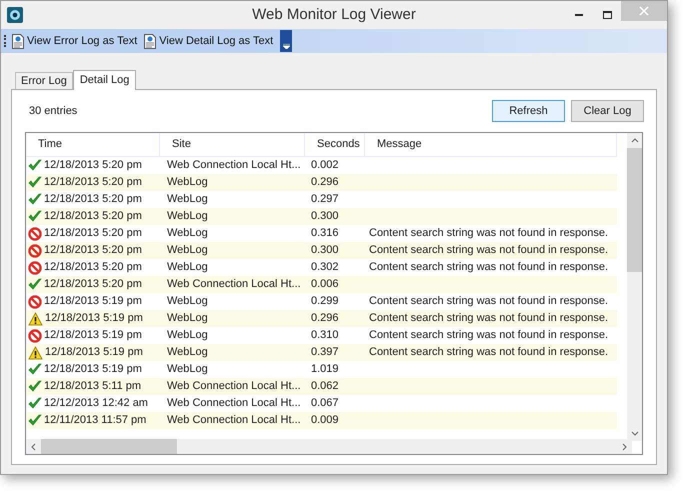 Image resolution: width=687 pixels, height=491 pixels. What do you see at coordinates (208, 41) in the screenshot?
I see `toolbar-button: View Detail Log as Text` at bounding box center [208, 41].